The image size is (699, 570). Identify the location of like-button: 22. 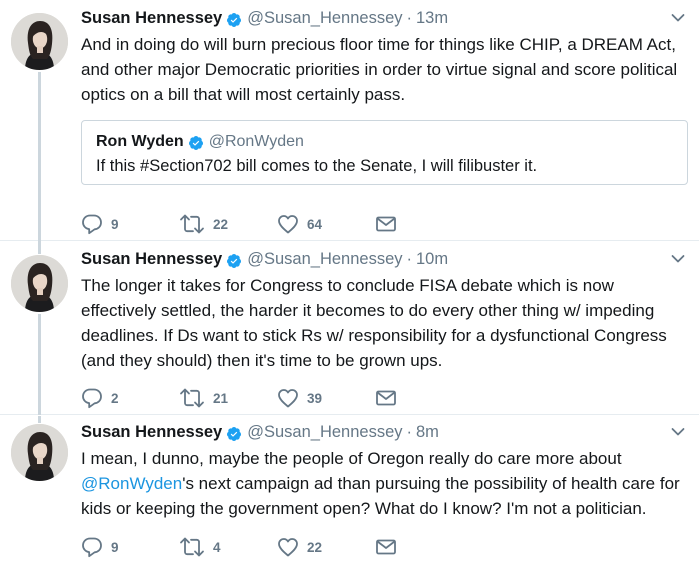
(326, 547).